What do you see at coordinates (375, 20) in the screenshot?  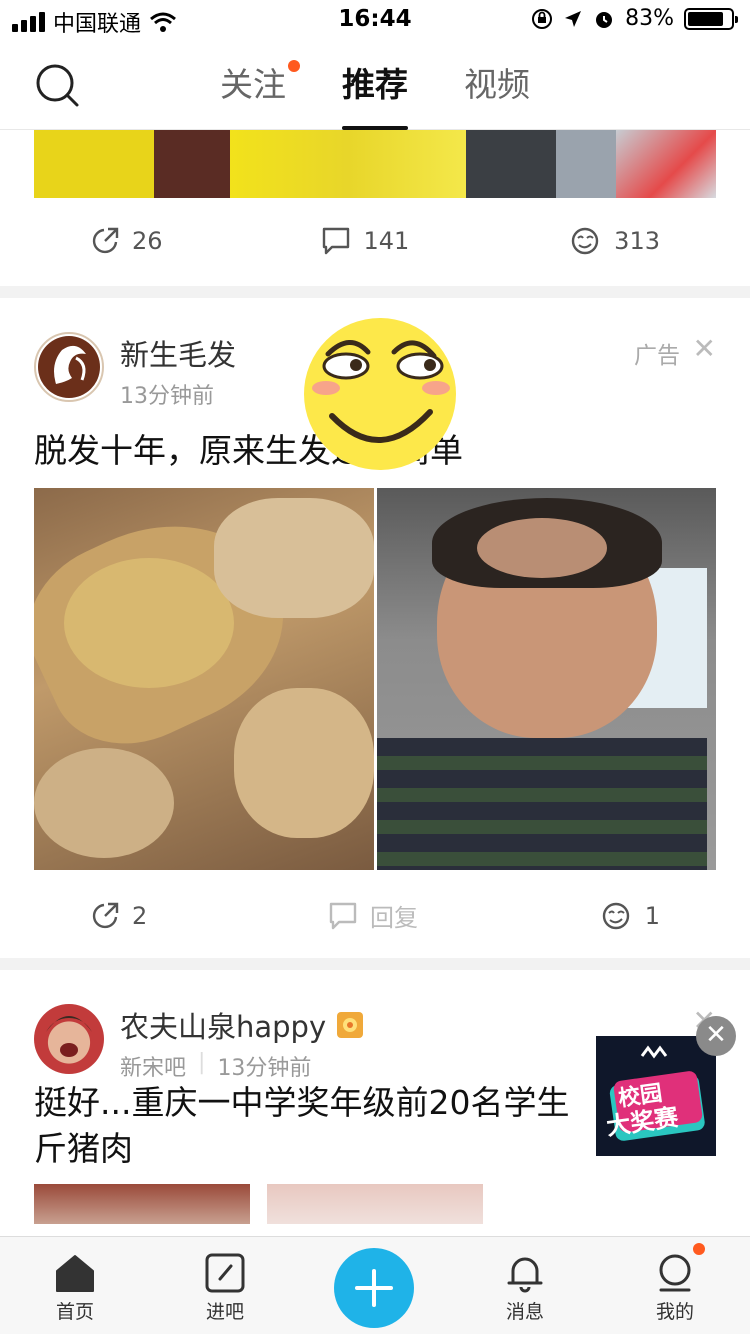 I see `status-bar: 中国联通 16:44 83%` at bounding box center [375, 20].